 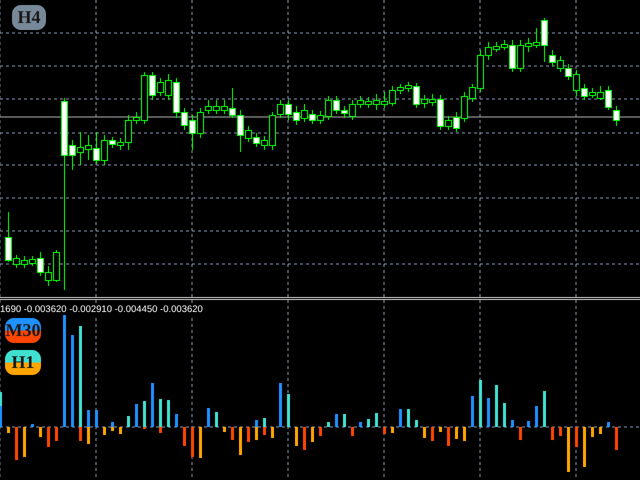 What do you see at coordinates (102, 309) in the screenshot?
I see `indicator-values: 1690 -0.003620 -0.002910 -0.004450 -0.003620` at bounding box center [102, 309].